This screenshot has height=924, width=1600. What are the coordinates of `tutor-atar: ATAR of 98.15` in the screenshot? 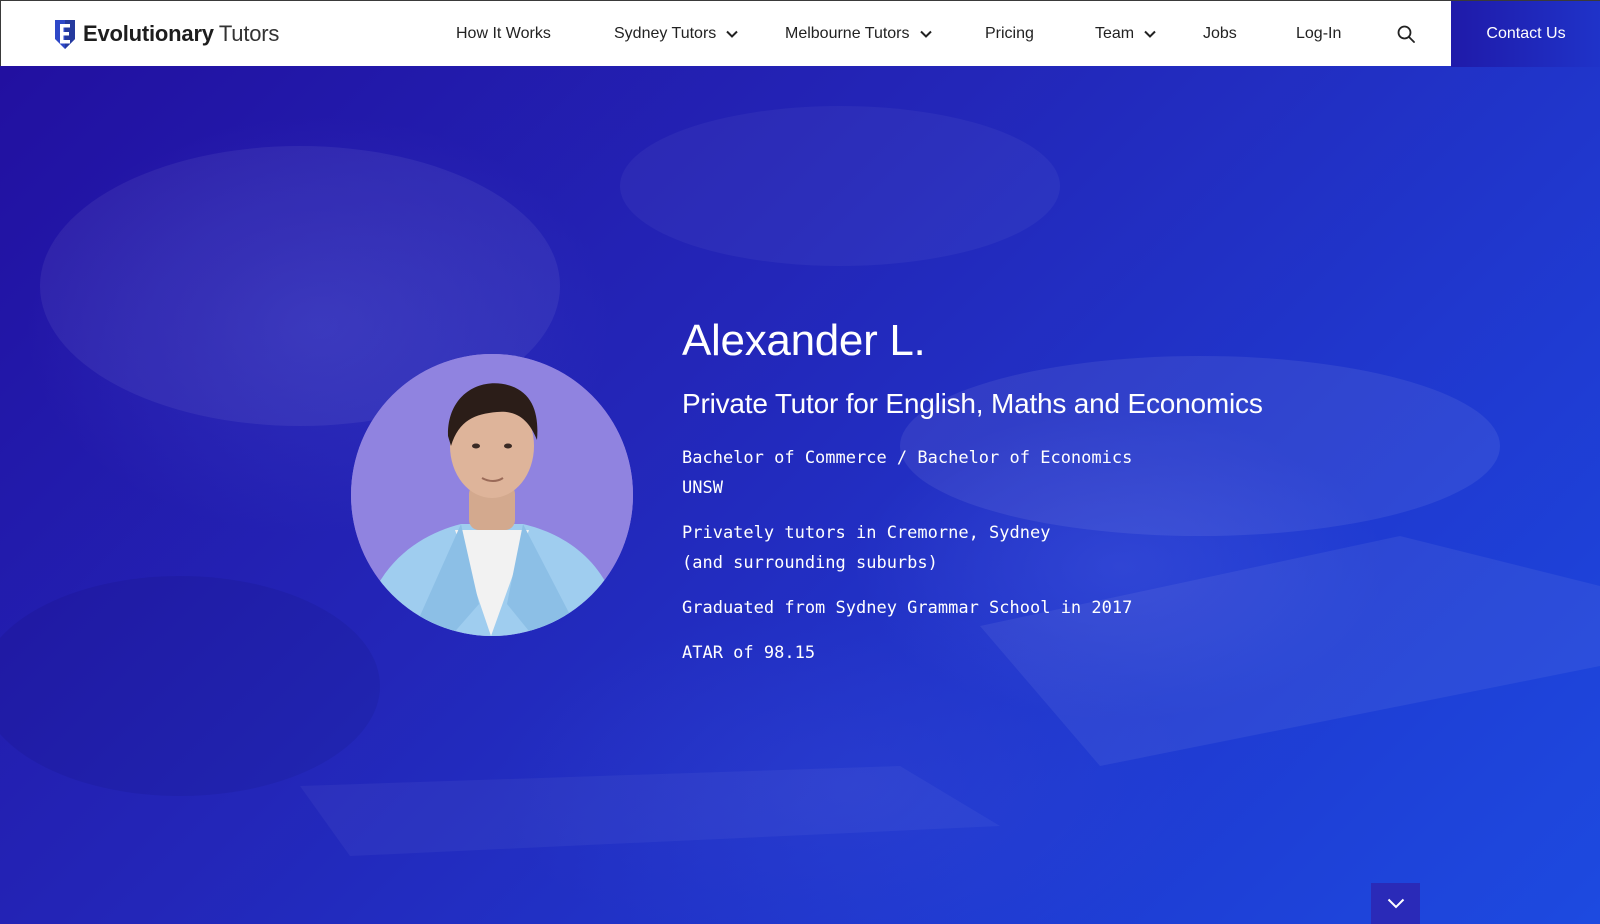 It's located at (749, 653).